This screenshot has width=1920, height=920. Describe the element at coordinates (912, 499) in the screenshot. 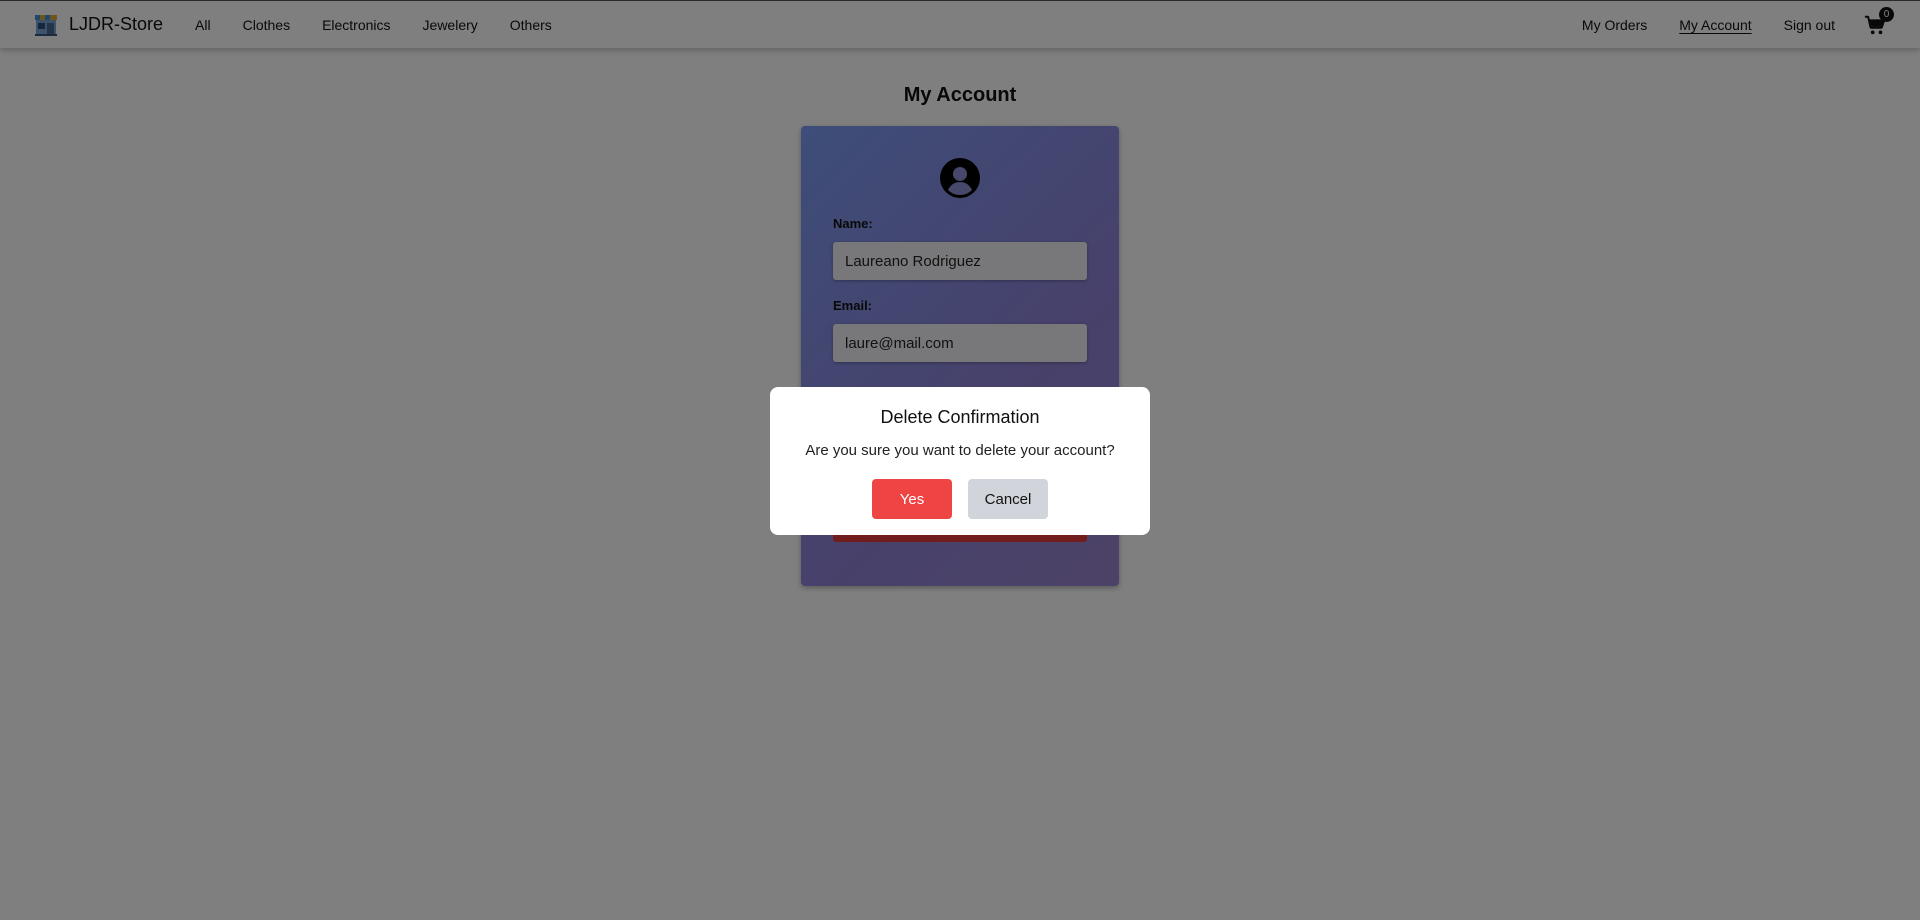

I see `confirm-yes-button: Yes` at that location.